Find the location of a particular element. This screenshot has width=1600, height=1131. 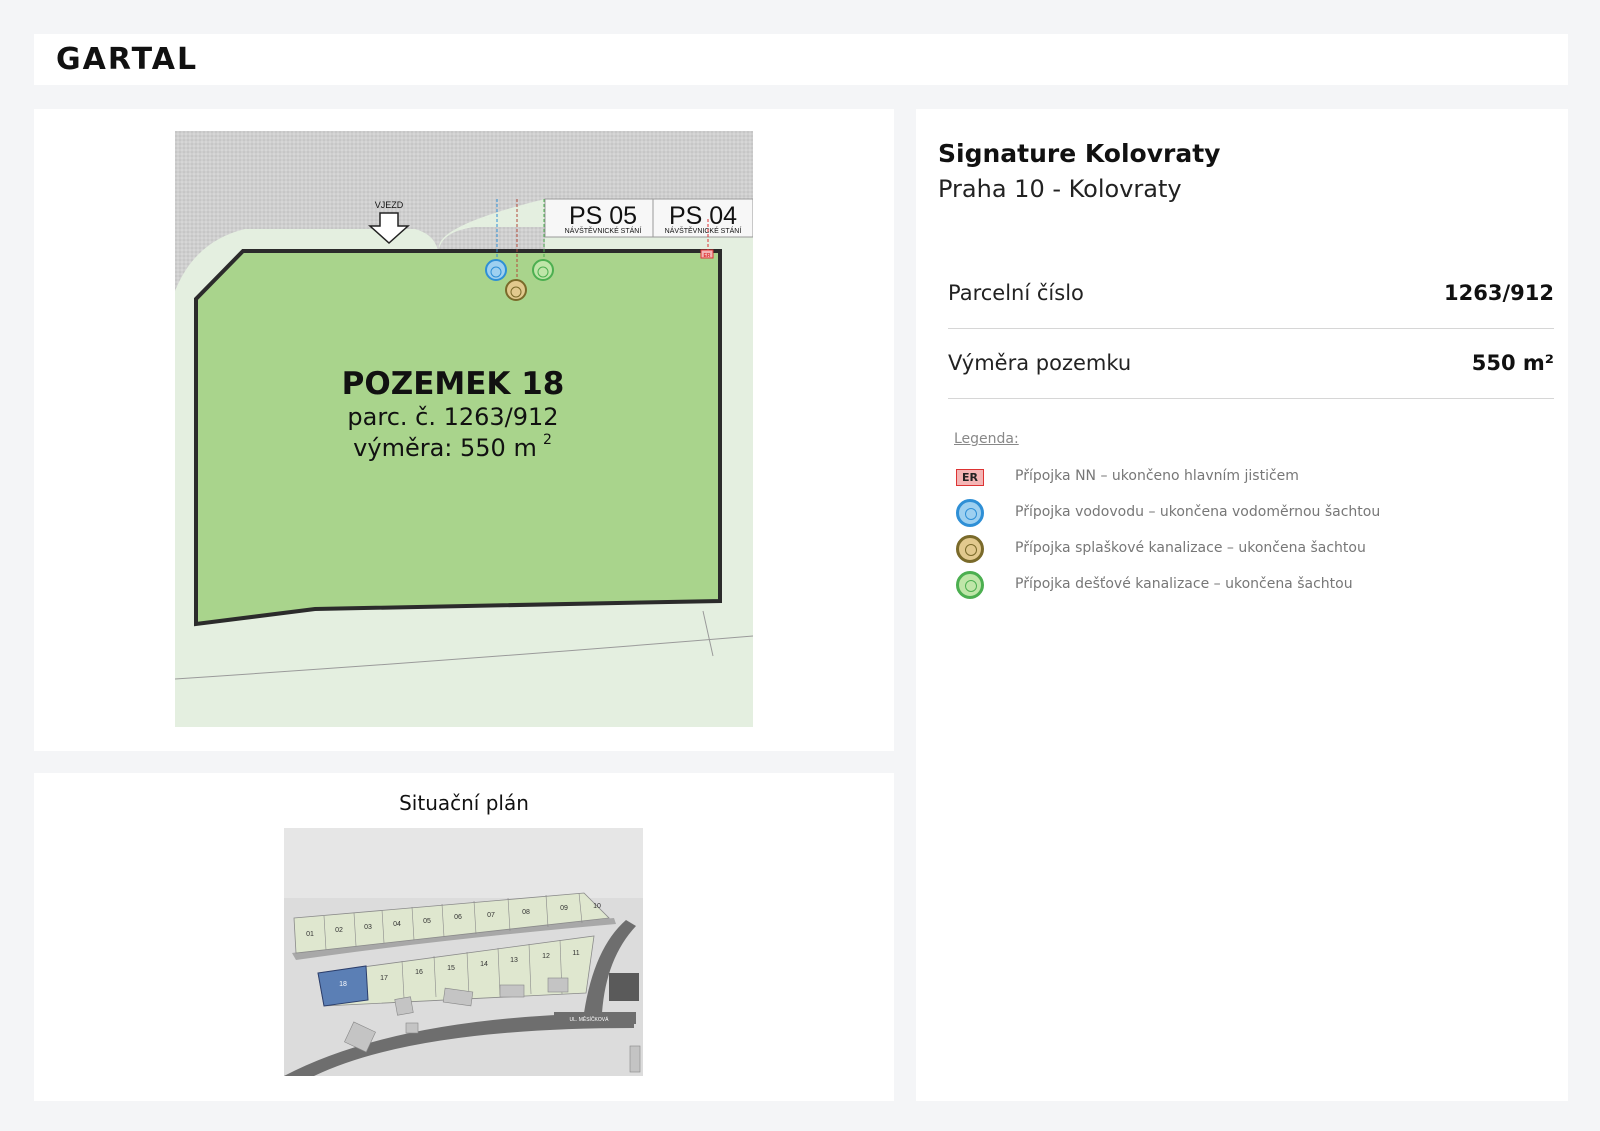

plot-area-superscript: 2 is located at coordinates (547, 440).